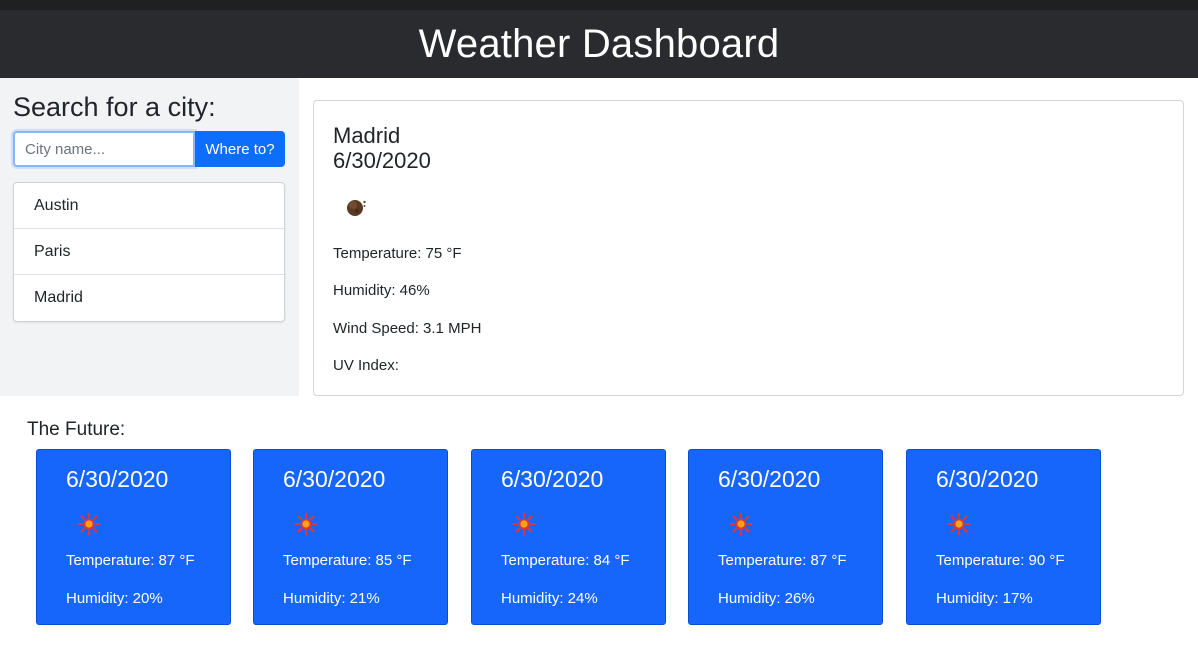  I want to click on history-item-austin: Austin, so click(149, 206).